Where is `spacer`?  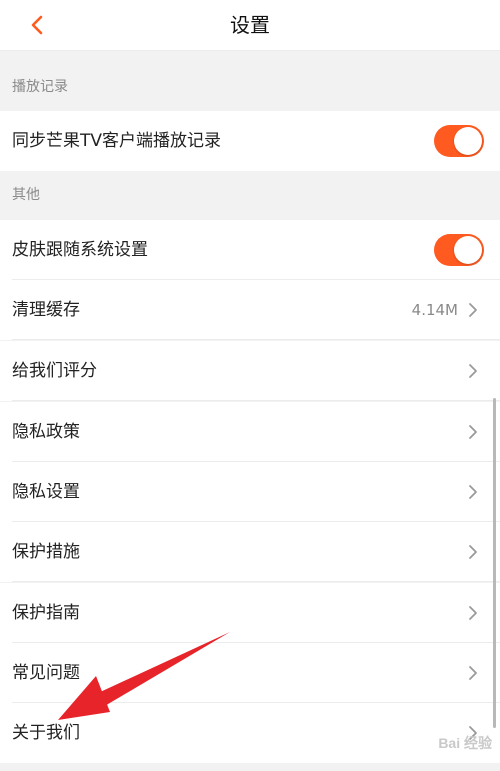
spacer is located at coordinates (250, 57).